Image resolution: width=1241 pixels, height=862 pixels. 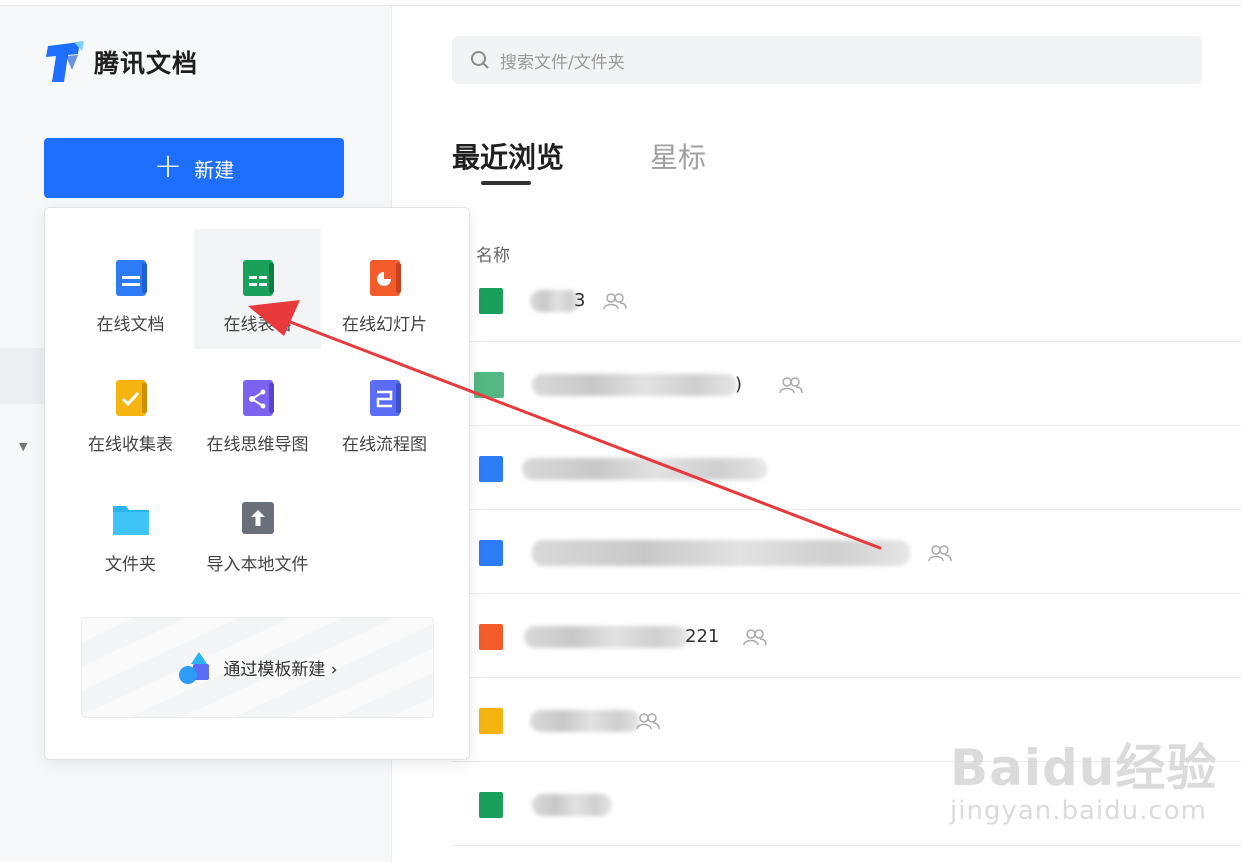 I want to click on caret-down-icon: ▼, so click(x=23, y=446).